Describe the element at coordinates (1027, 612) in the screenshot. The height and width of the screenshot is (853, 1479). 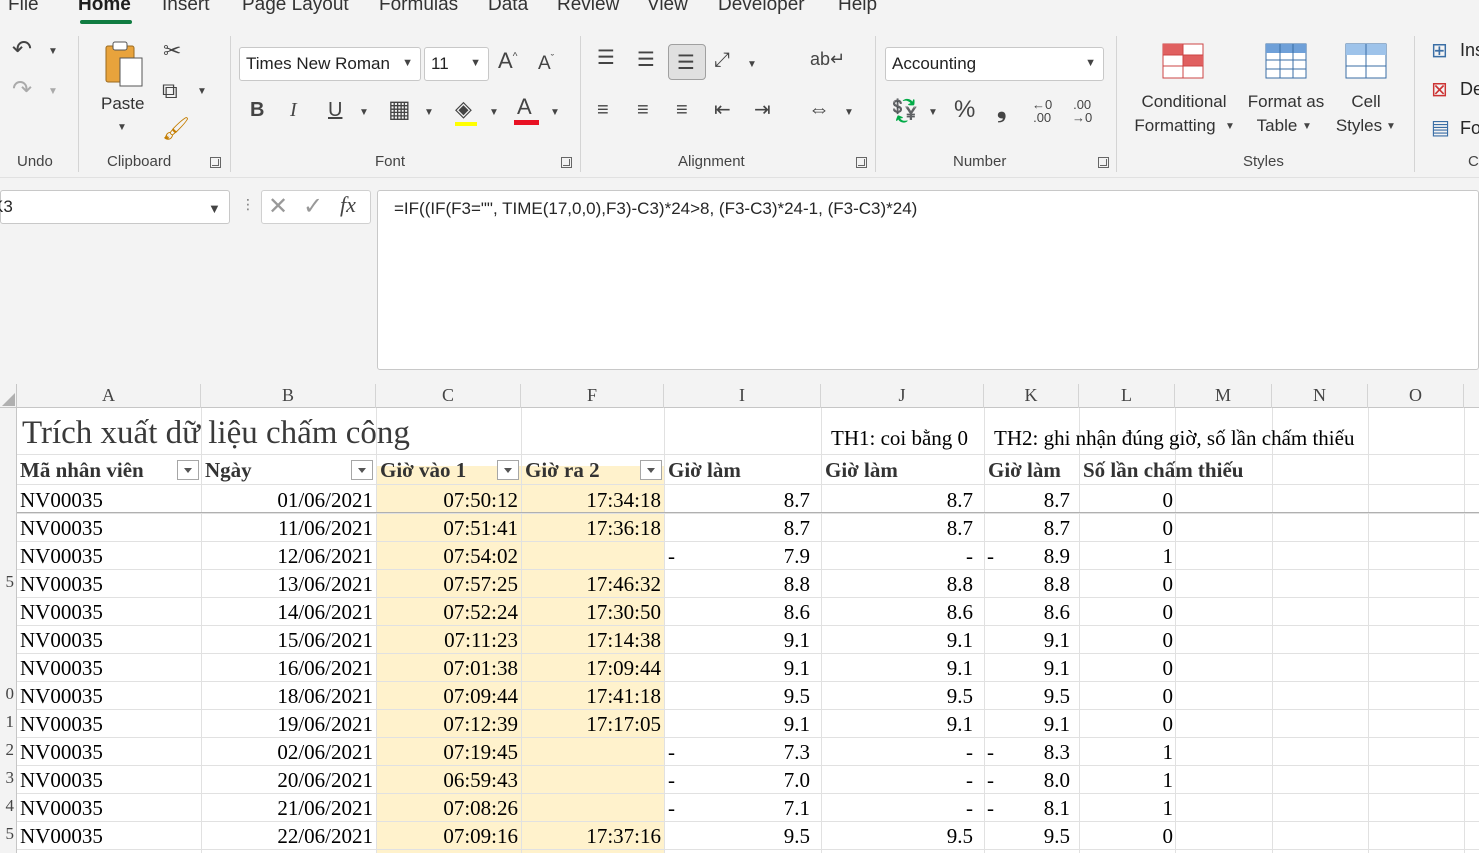
I see `cell-k: 8.6` at that location.